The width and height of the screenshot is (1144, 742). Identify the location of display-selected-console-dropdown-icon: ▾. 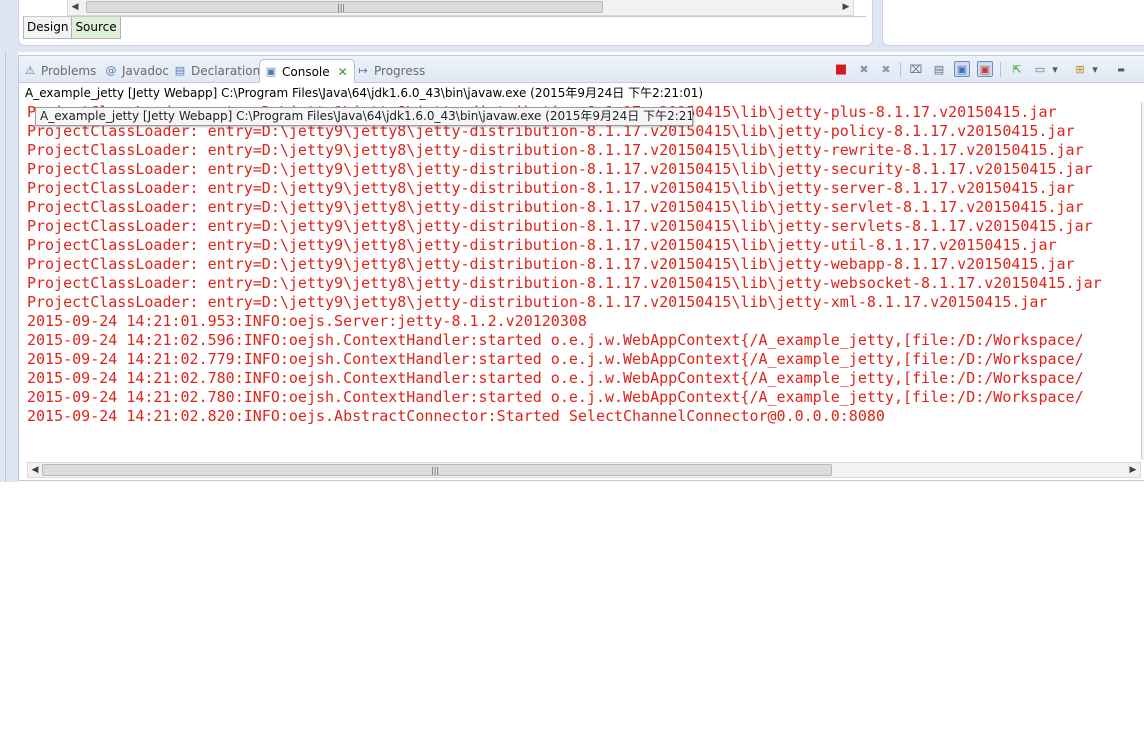
(1055, 69).